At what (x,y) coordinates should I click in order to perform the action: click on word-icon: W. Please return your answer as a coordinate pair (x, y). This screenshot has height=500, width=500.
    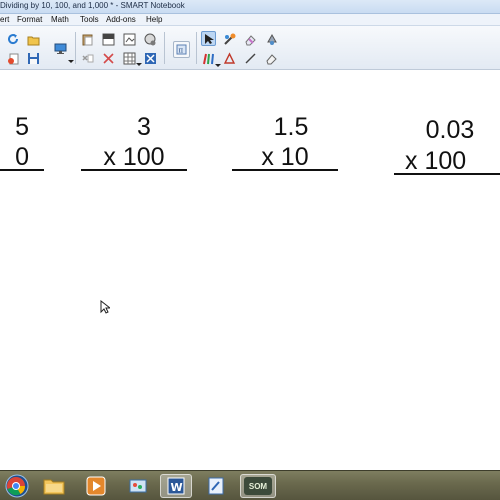
    Looking at the image, I should click on (176, 486).